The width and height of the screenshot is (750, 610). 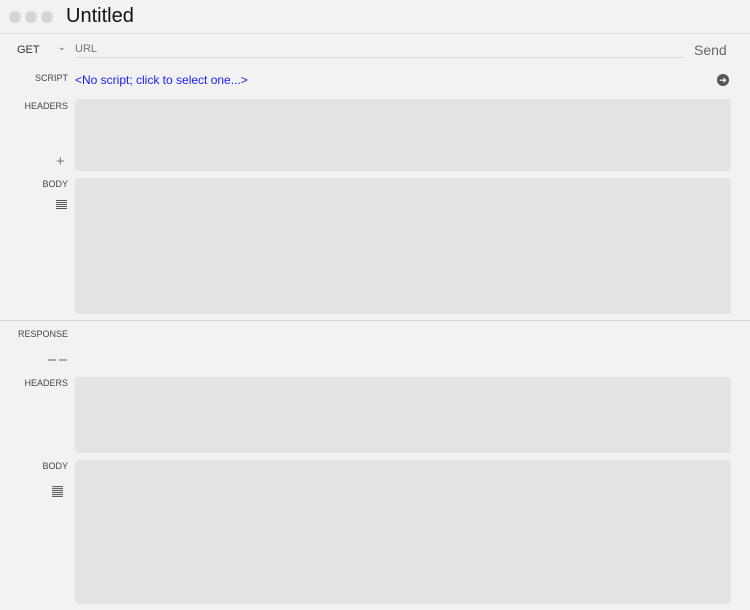 What do you see at coordinates (403, 415) in the screenshot?
I see `response-headers-area` at bounding box center [403, 415].